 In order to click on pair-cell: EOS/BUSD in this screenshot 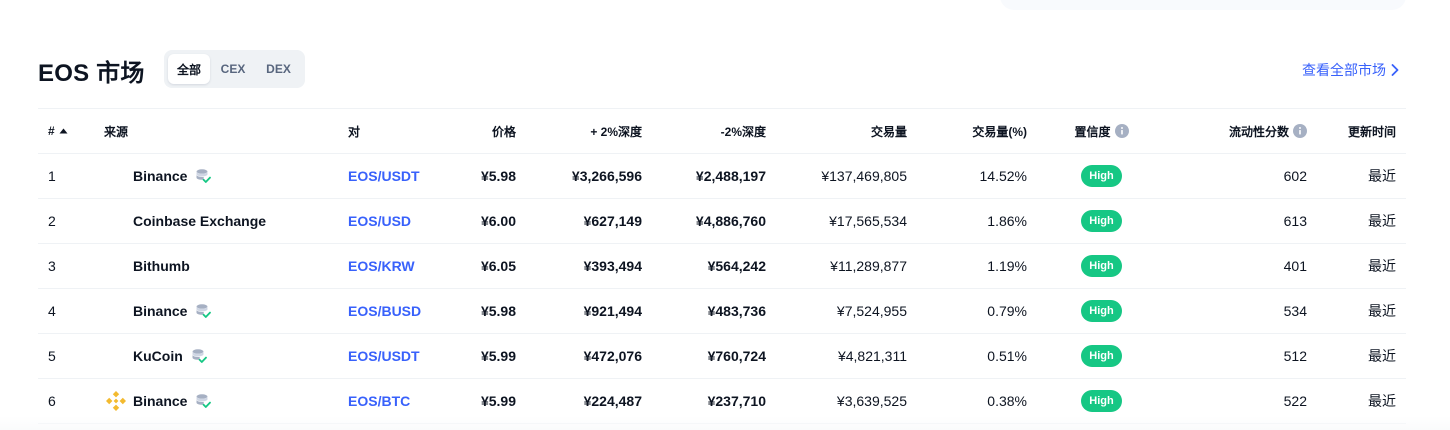, I will do `click(393, 311)`.